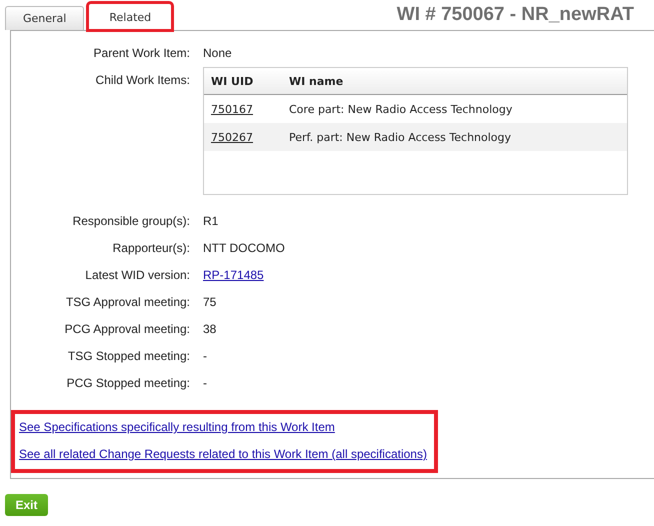 This screenshot has height=526, width=654. What do you see at coordinates (210, 222) in the screenshot?
I see `field-value: R1` at bounding box center [210, 222].